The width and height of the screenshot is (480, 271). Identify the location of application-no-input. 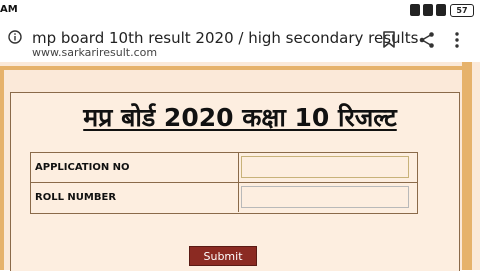
(325, 167).